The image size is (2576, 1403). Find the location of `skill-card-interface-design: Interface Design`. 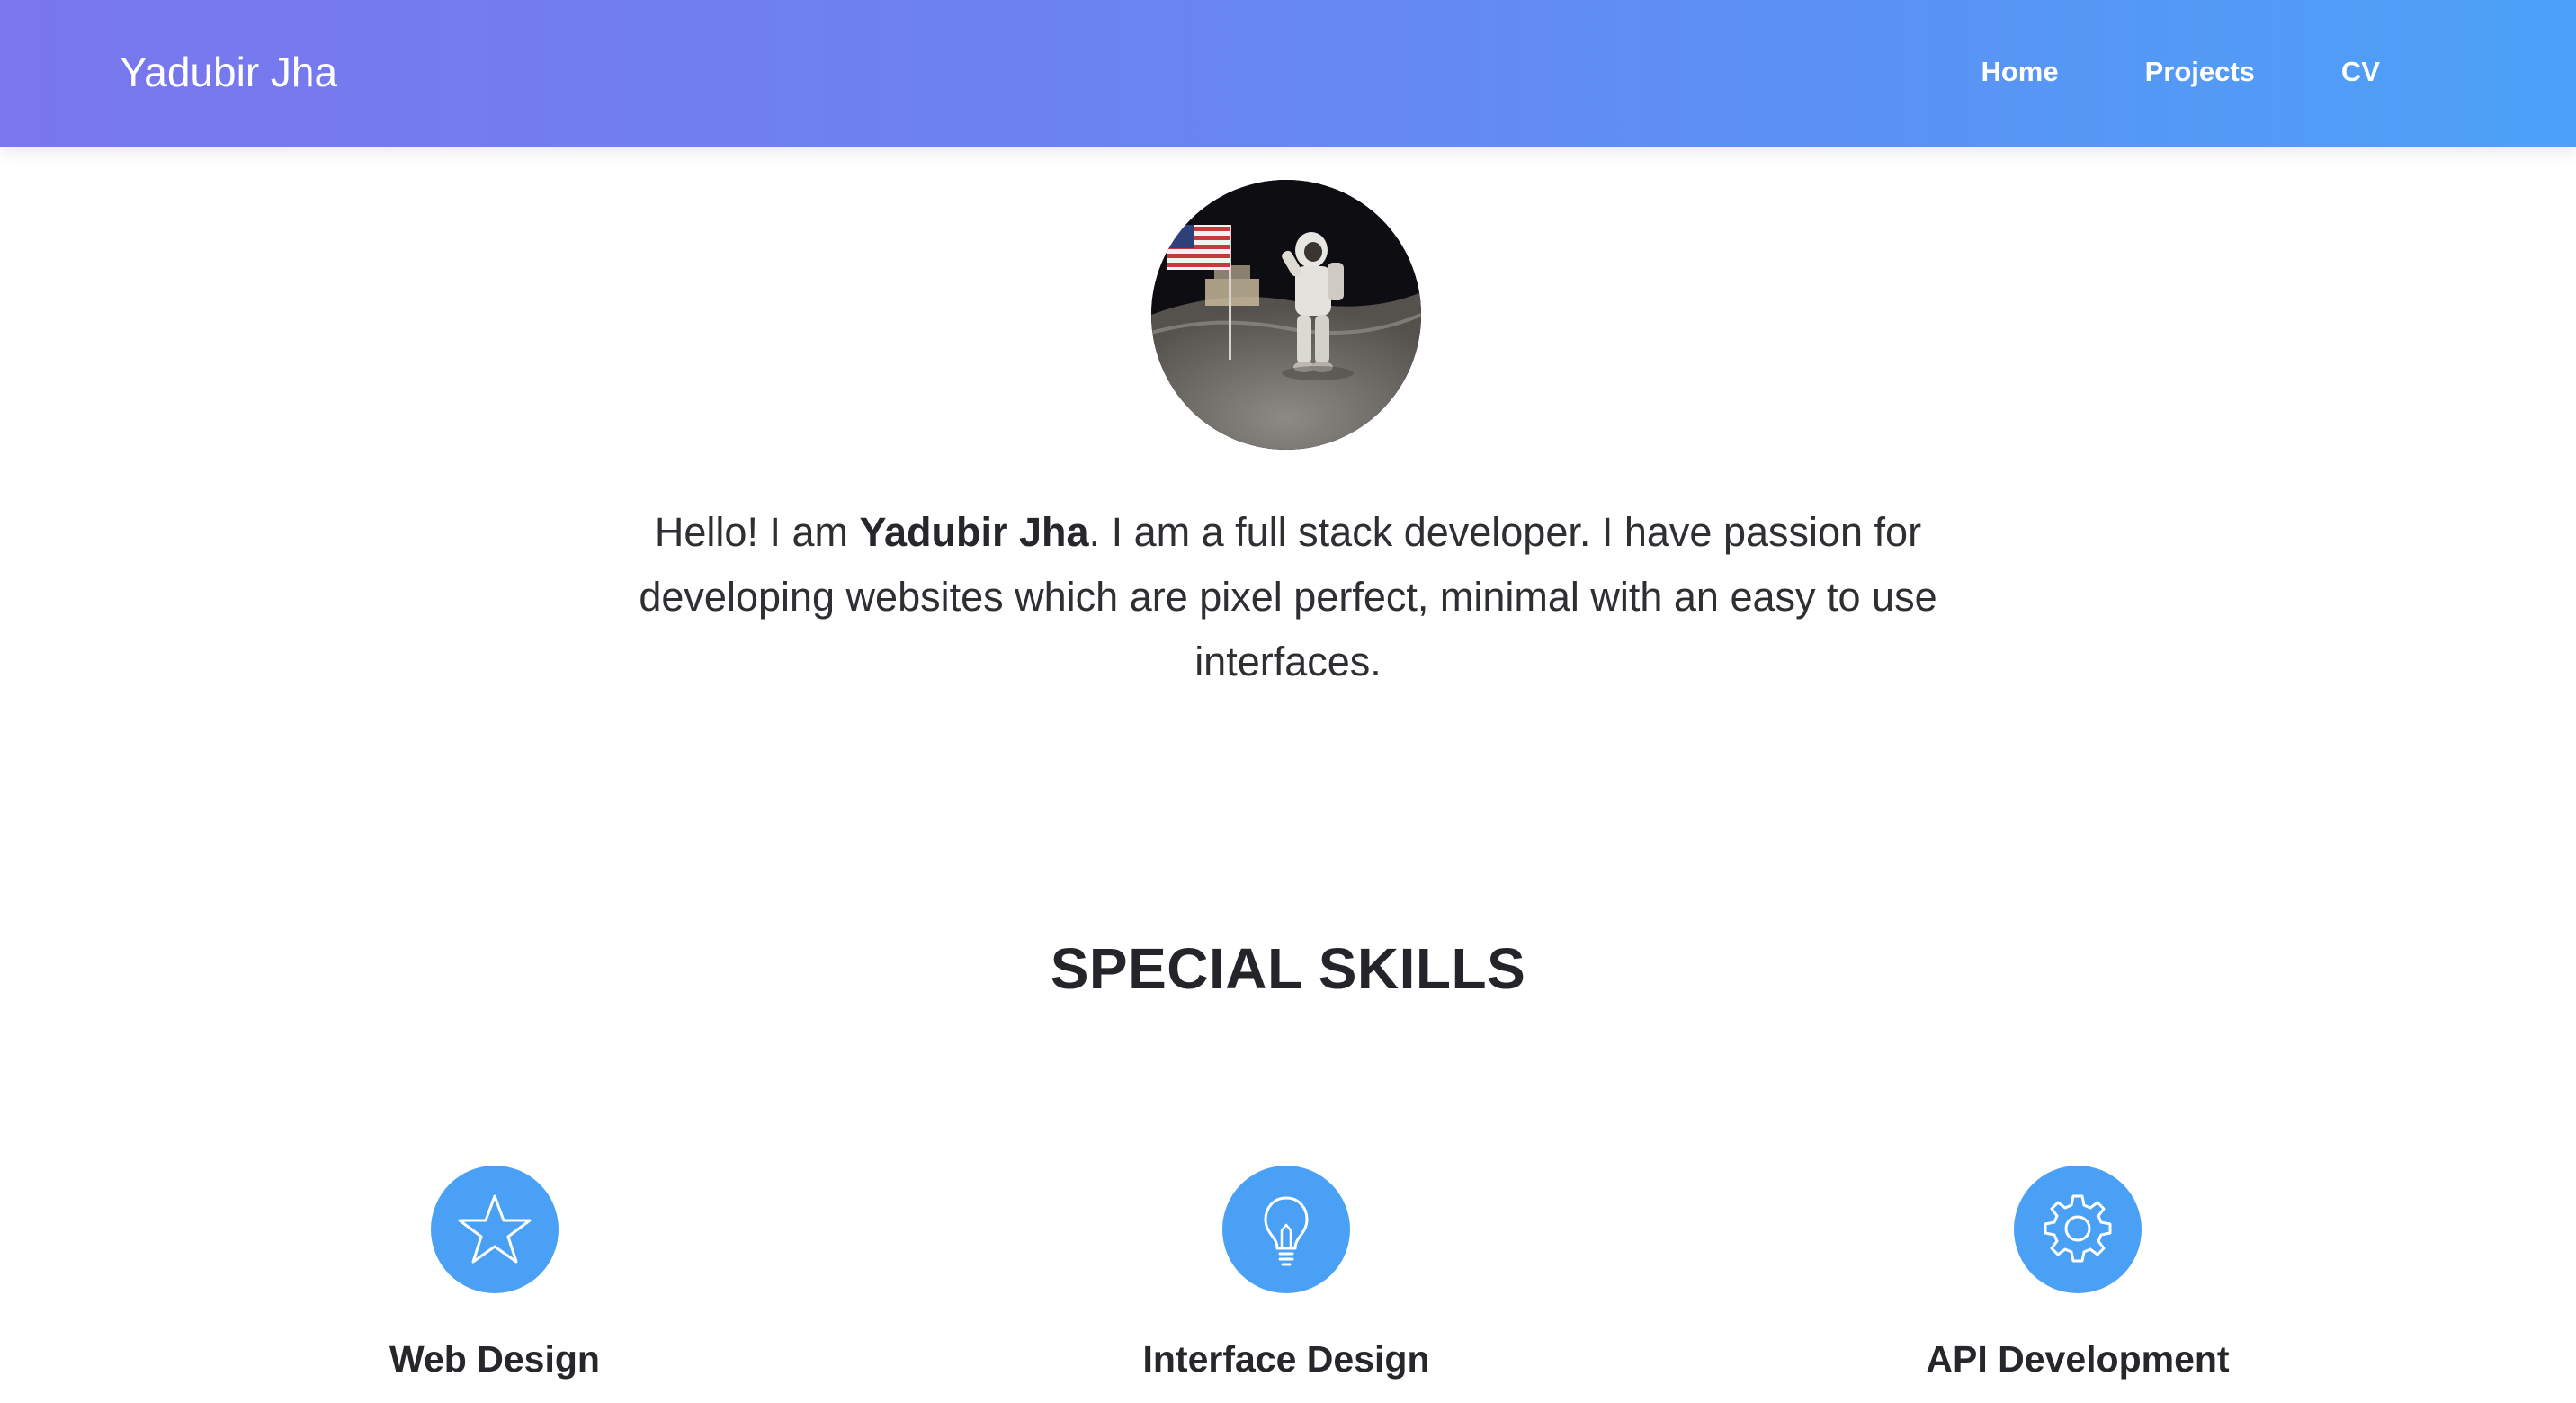

skill-card-interface-design: Interface Design is located at coordinates (1286, 1274).